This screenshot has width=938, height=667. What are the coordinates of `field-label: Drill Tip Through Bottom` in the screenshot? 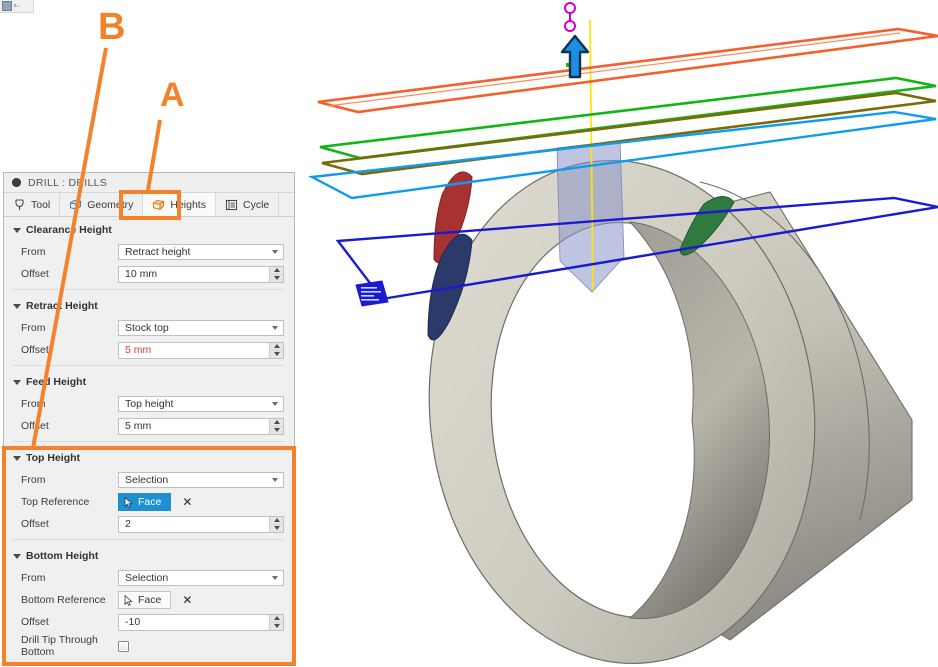 It's located at (59, 646).